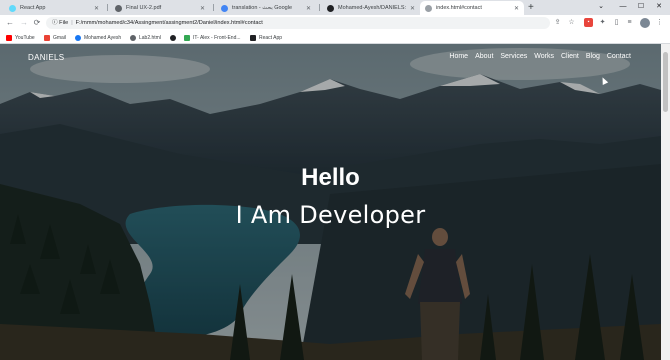  What do you see at coordinates (458, 56) in the screenshot?
I see `nav-link-home: Home` at bounding box center [458, 56].